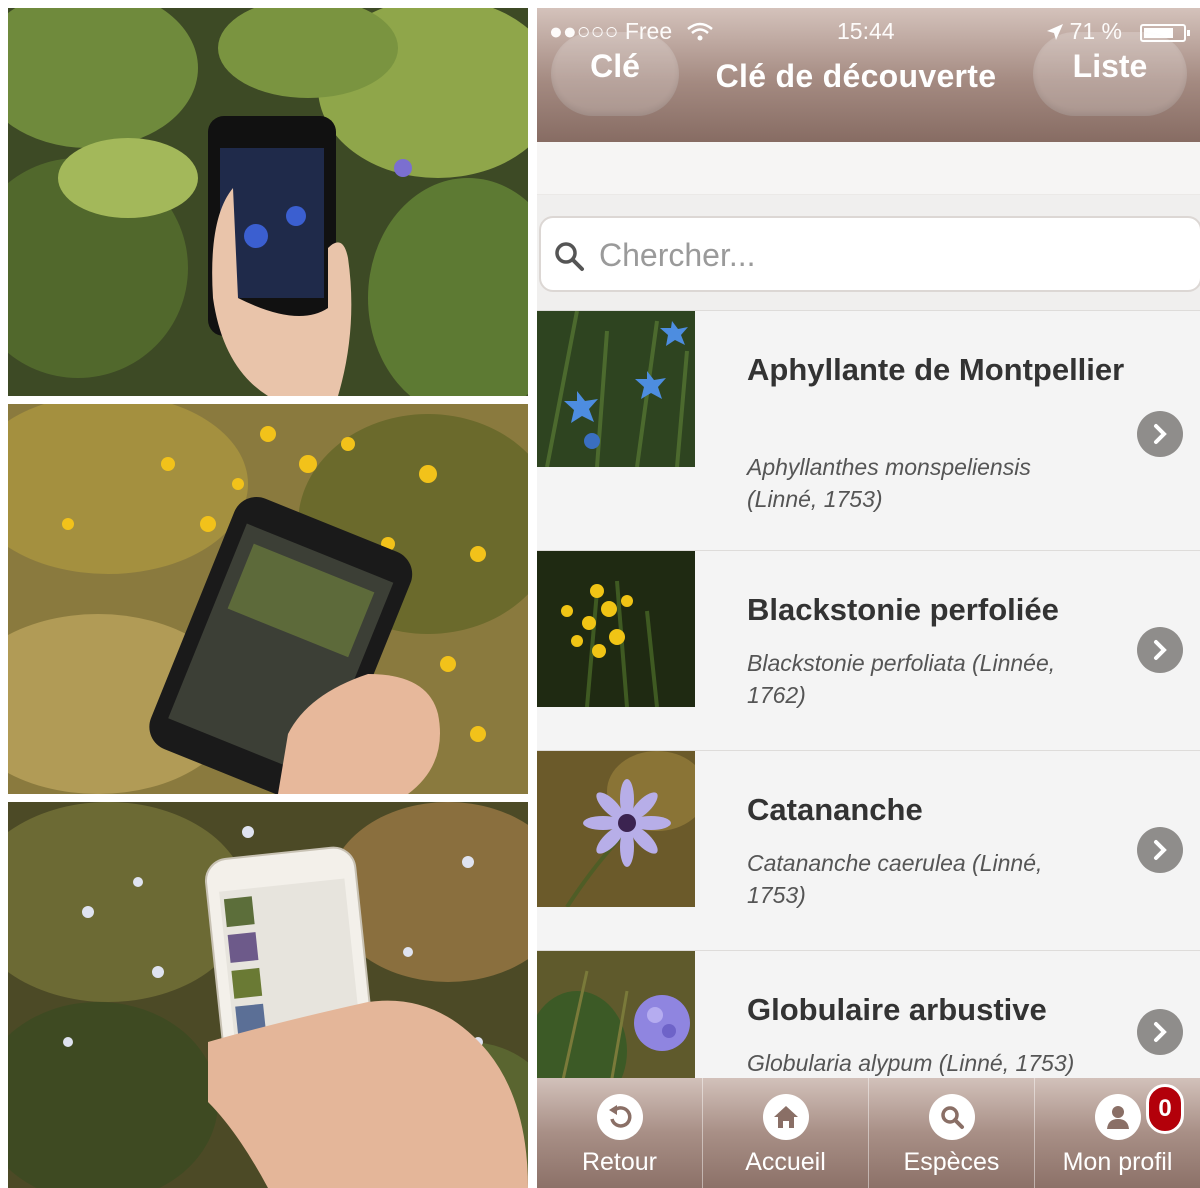 This screenshot has width=1200, height=1188. What do you see at coordinates (868, 168) in the screenshot?
I see `sub-header` at bounding box center [868, 168].